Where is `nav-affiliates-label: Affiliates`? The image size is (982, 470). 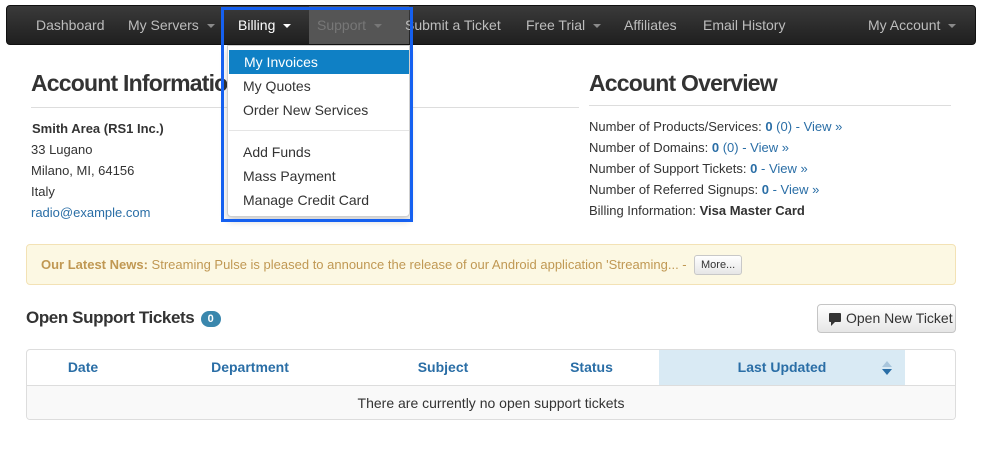 nav-affiliates-label: Affiliates is located at coordinates (650, 25).